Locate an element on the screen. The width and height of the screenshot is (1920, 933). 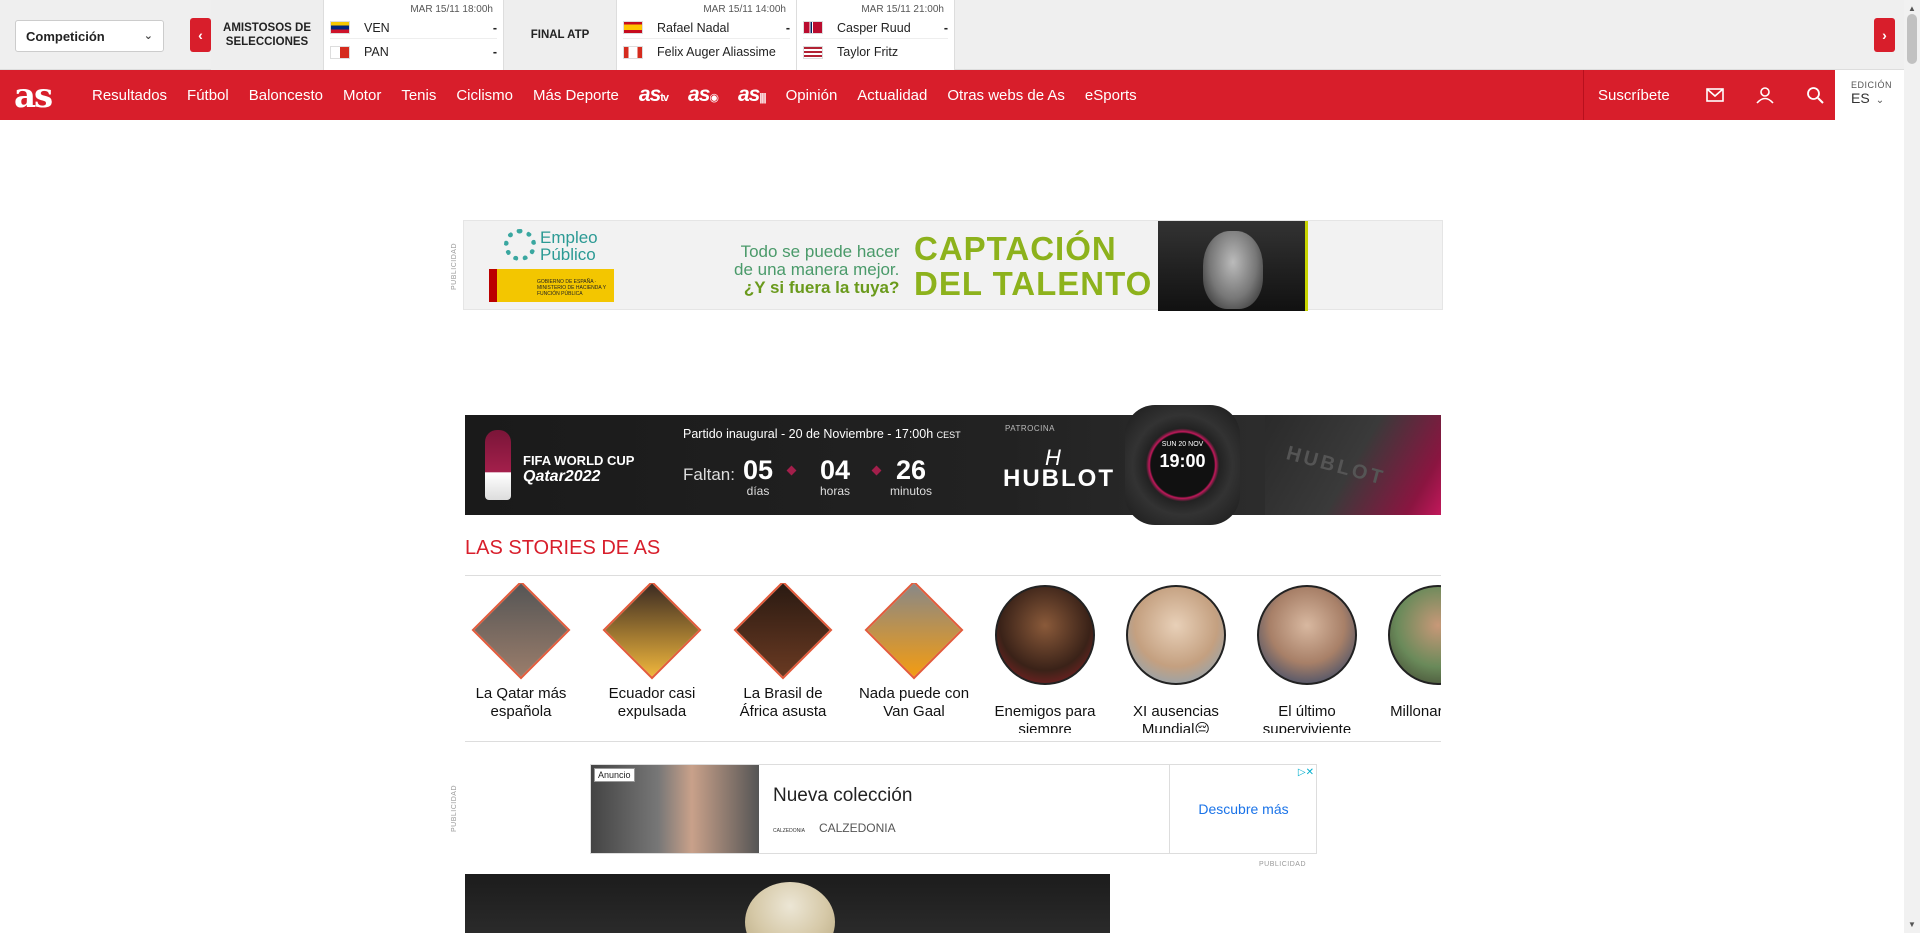
edition-selector: EDICIÓN ES ⌄ is located at coordinates (1869, 95).